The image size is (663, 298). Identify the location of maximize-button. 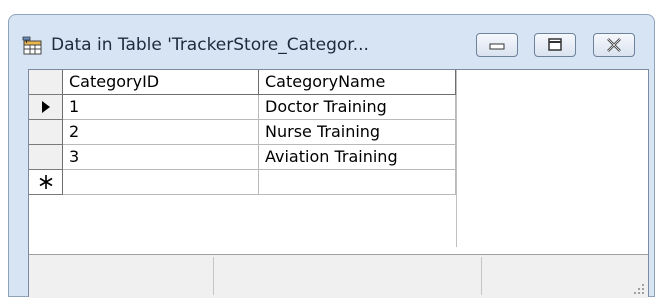
(555, 45).